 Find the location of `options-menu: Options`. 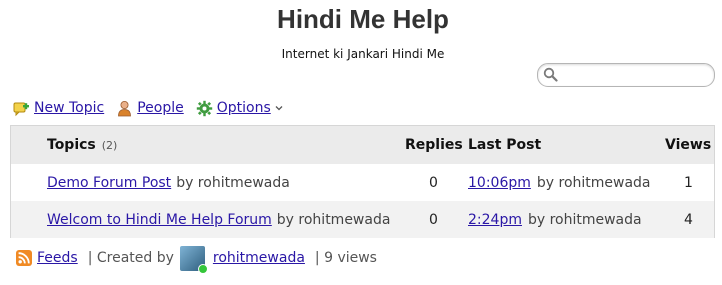

options-menu: Options is located at coordinates (239, 108).